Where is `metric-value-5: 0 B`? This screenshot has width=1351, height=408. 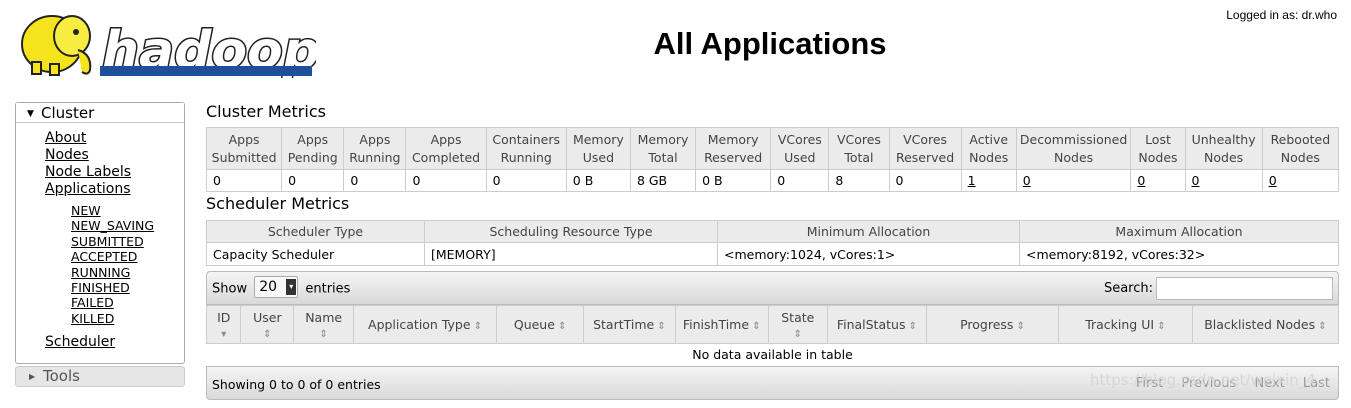
metric-value-5: 0 B is located at coordinates (598, 180).